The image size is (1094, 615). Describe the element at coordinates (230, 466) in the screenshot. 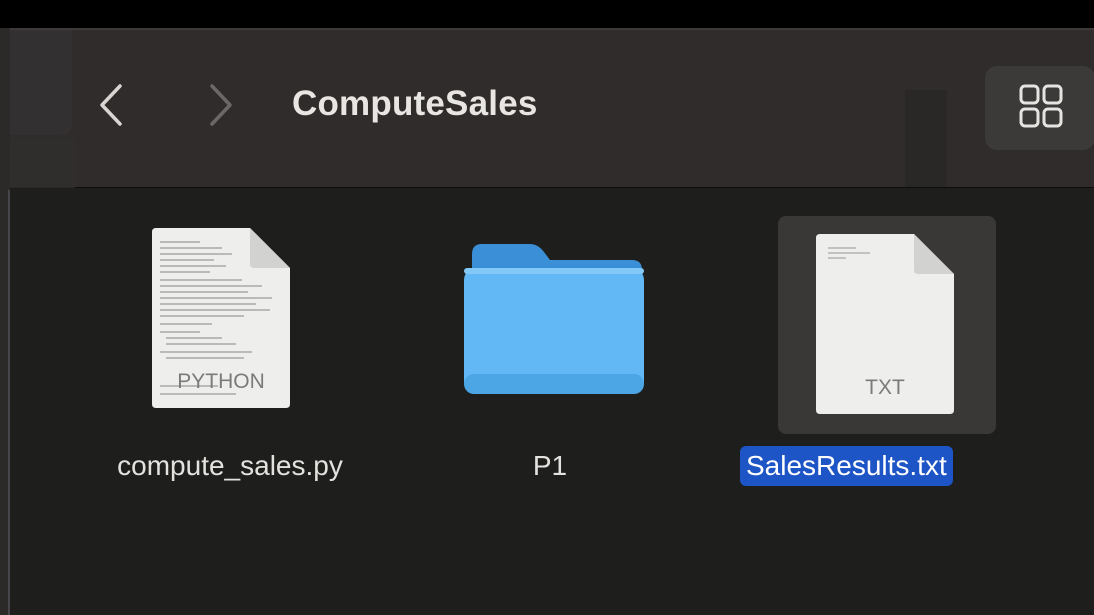

I see `file-name-label: compute_sales.py` at that location.